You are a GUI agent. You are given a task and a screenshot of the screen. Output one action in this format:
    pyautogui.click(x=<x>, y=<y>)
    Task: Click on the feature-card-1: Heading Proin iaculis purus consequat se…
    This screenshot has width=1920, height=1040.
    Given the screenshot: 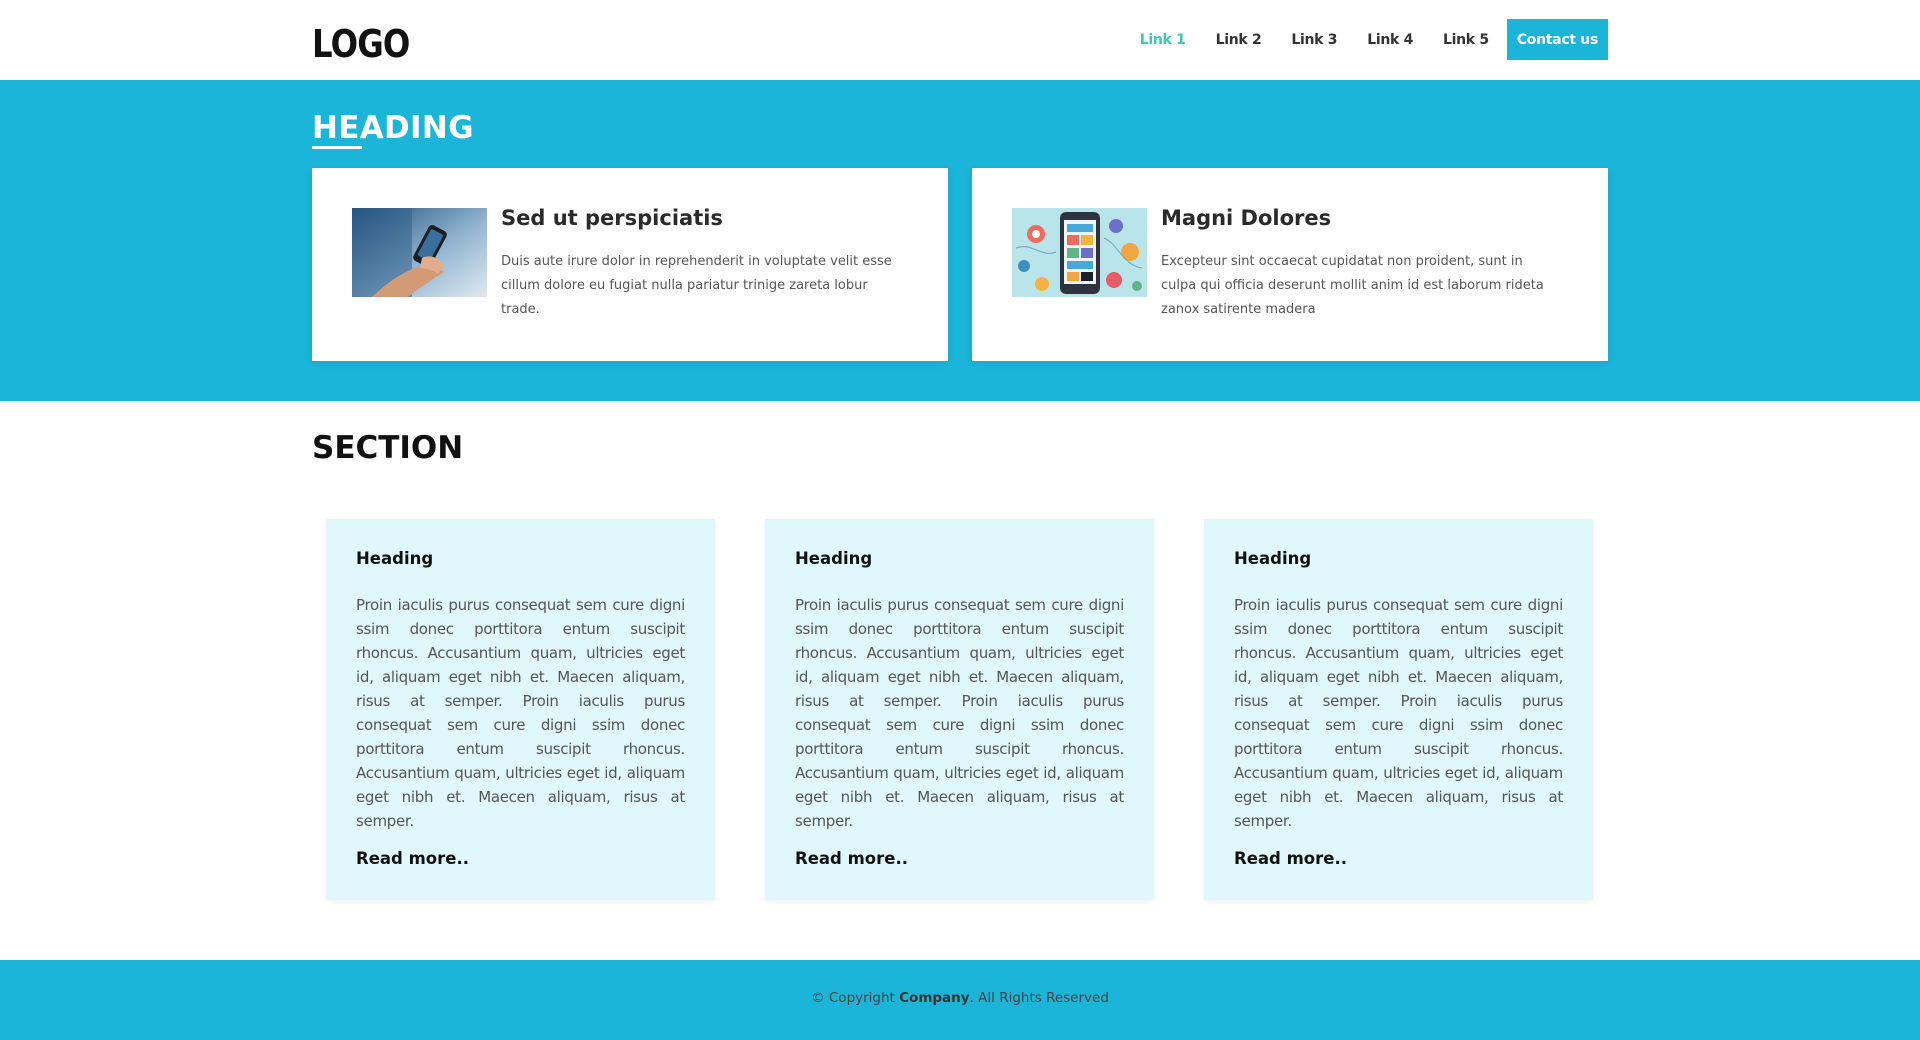 What is the action you would take?
    pyautogui.click(x=520, y=709)
    